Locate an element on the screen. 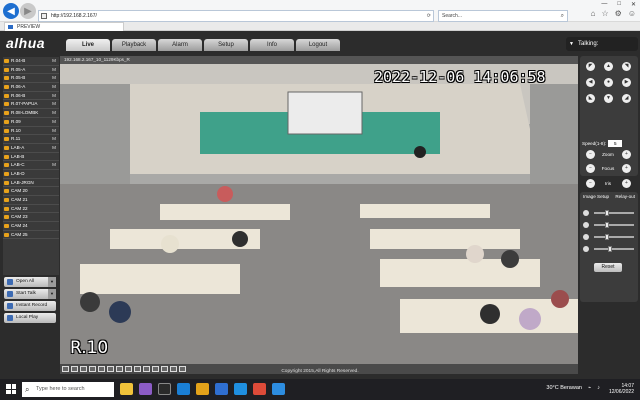  channel-item: LAB-C M is located at coordinates (31, 165).